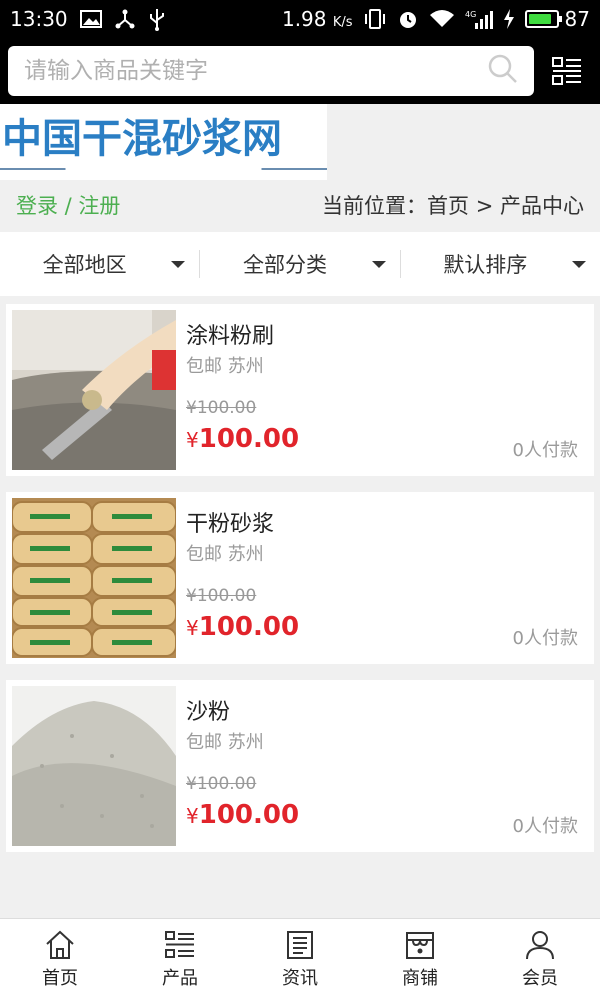 The height and width of the screenshot is (1000, 600). Describe the element at coordinates (230, 334) in the screenshot. I see `product-name: 涂料粉刷` at that location.